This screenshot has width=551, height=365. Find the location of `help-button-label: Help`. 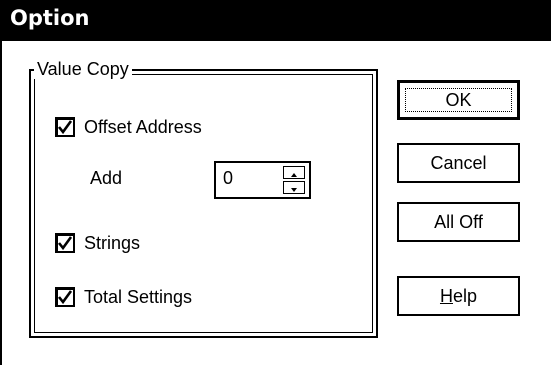

help-button-label: Help is located at coordinates (458, 296).